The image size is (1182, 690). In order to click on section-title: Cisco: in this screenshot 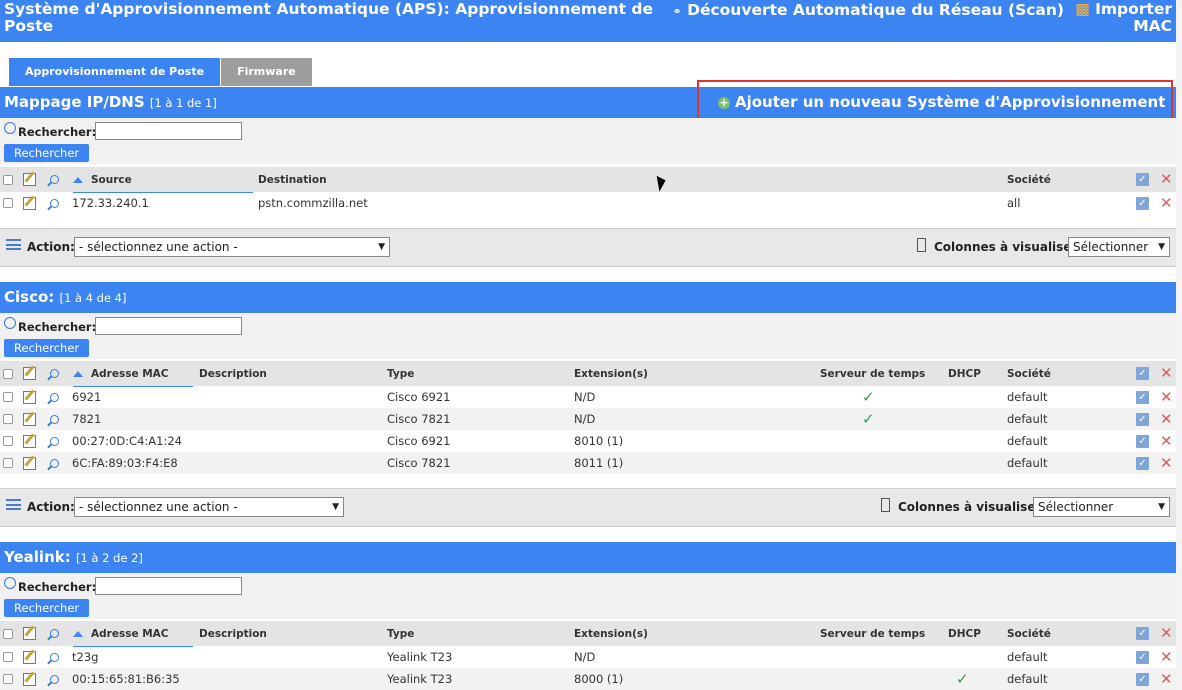, I will do `click(29, 297)`.